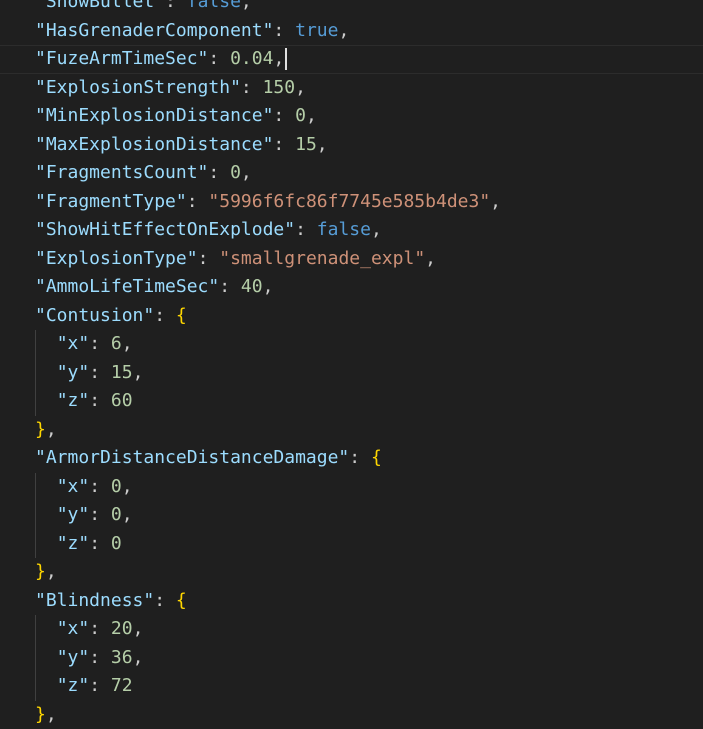  Describe the element at coordinates (351, 59) in the screenshot. I see `code-line-current: "FuzeArmTimeSec": 0.04,` at that location.